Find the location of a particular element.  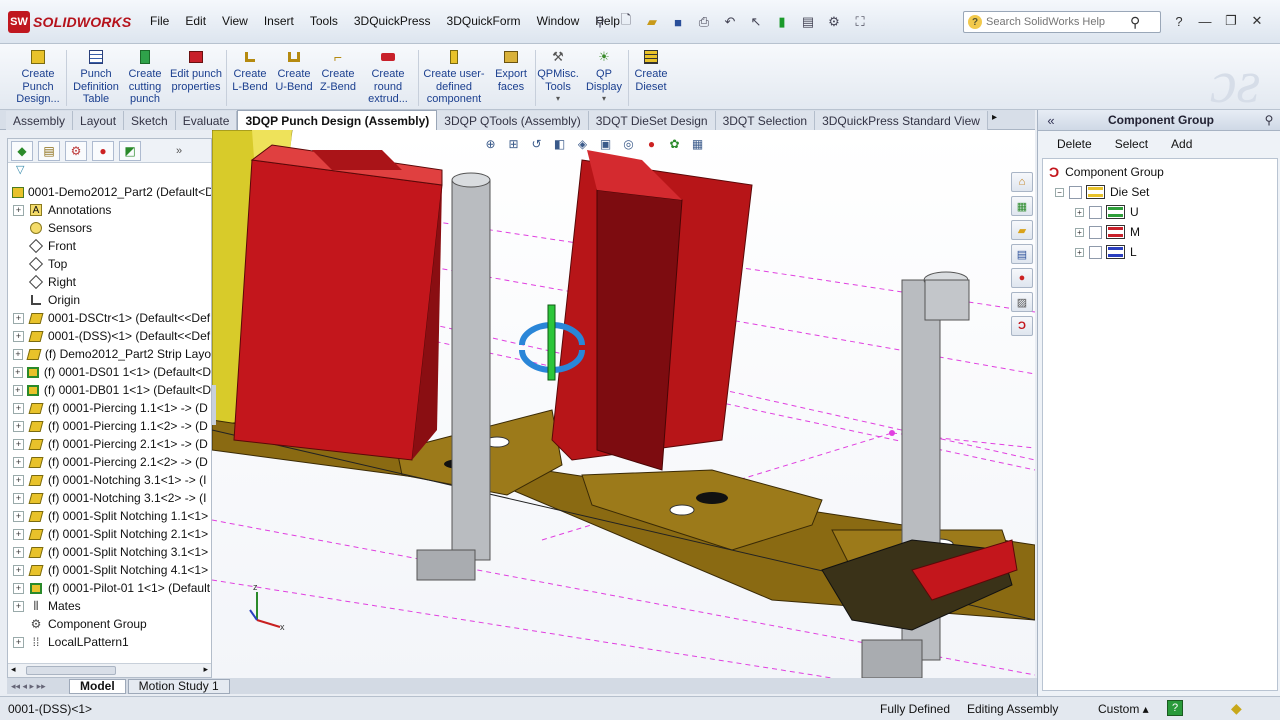

edit-appearance-icon: ● is located at coordinates (651, 144).